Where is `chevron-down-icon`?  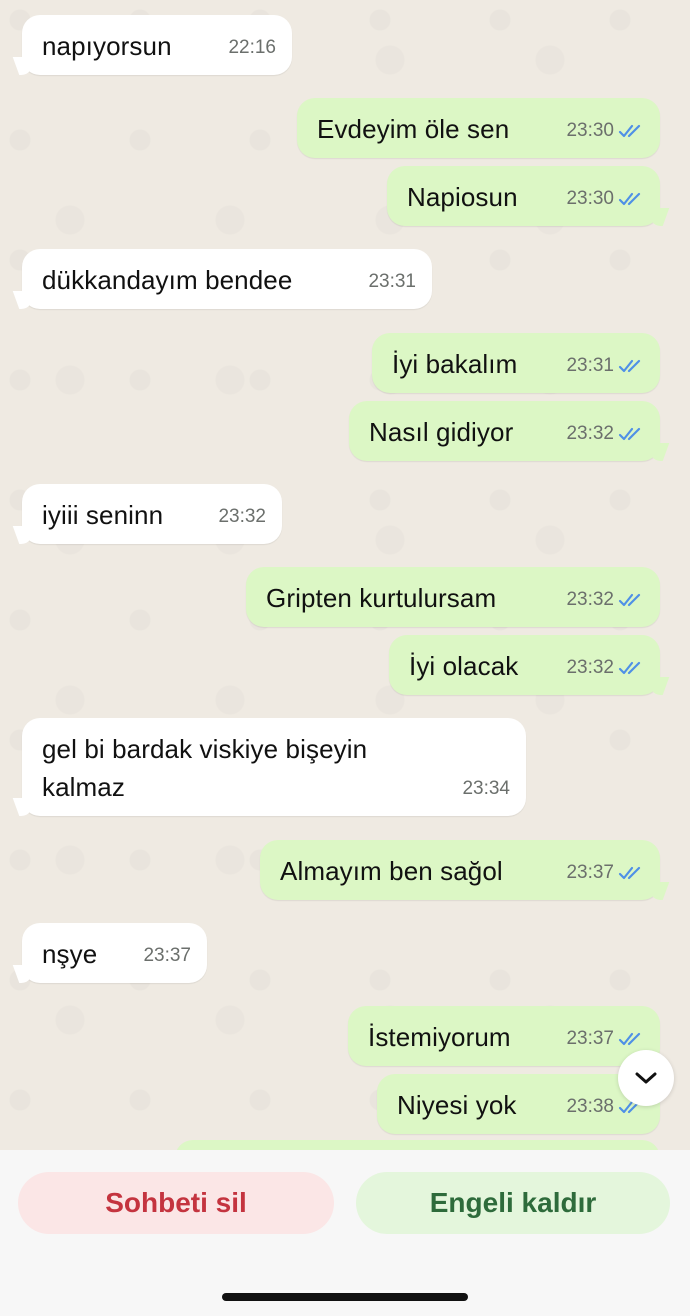
chevron-down-icon is located at coordinates (646, 1078).